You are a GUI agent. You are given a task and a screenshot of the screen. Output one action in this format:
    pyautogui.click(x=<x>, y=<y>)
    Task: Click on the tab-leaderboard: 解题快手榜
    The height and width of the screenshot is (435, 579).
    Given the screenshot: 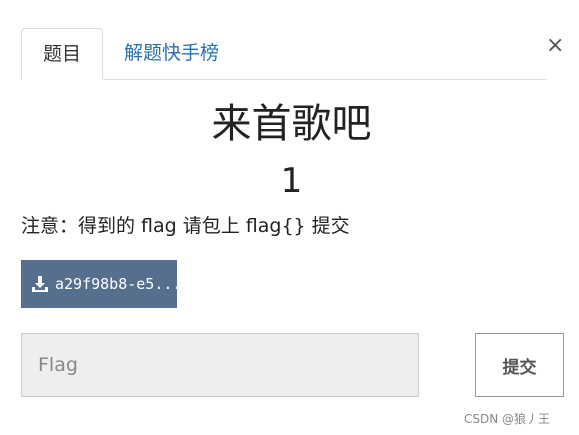 What is the action you would take?
    pyautogui.click(x=171, y=53)
    